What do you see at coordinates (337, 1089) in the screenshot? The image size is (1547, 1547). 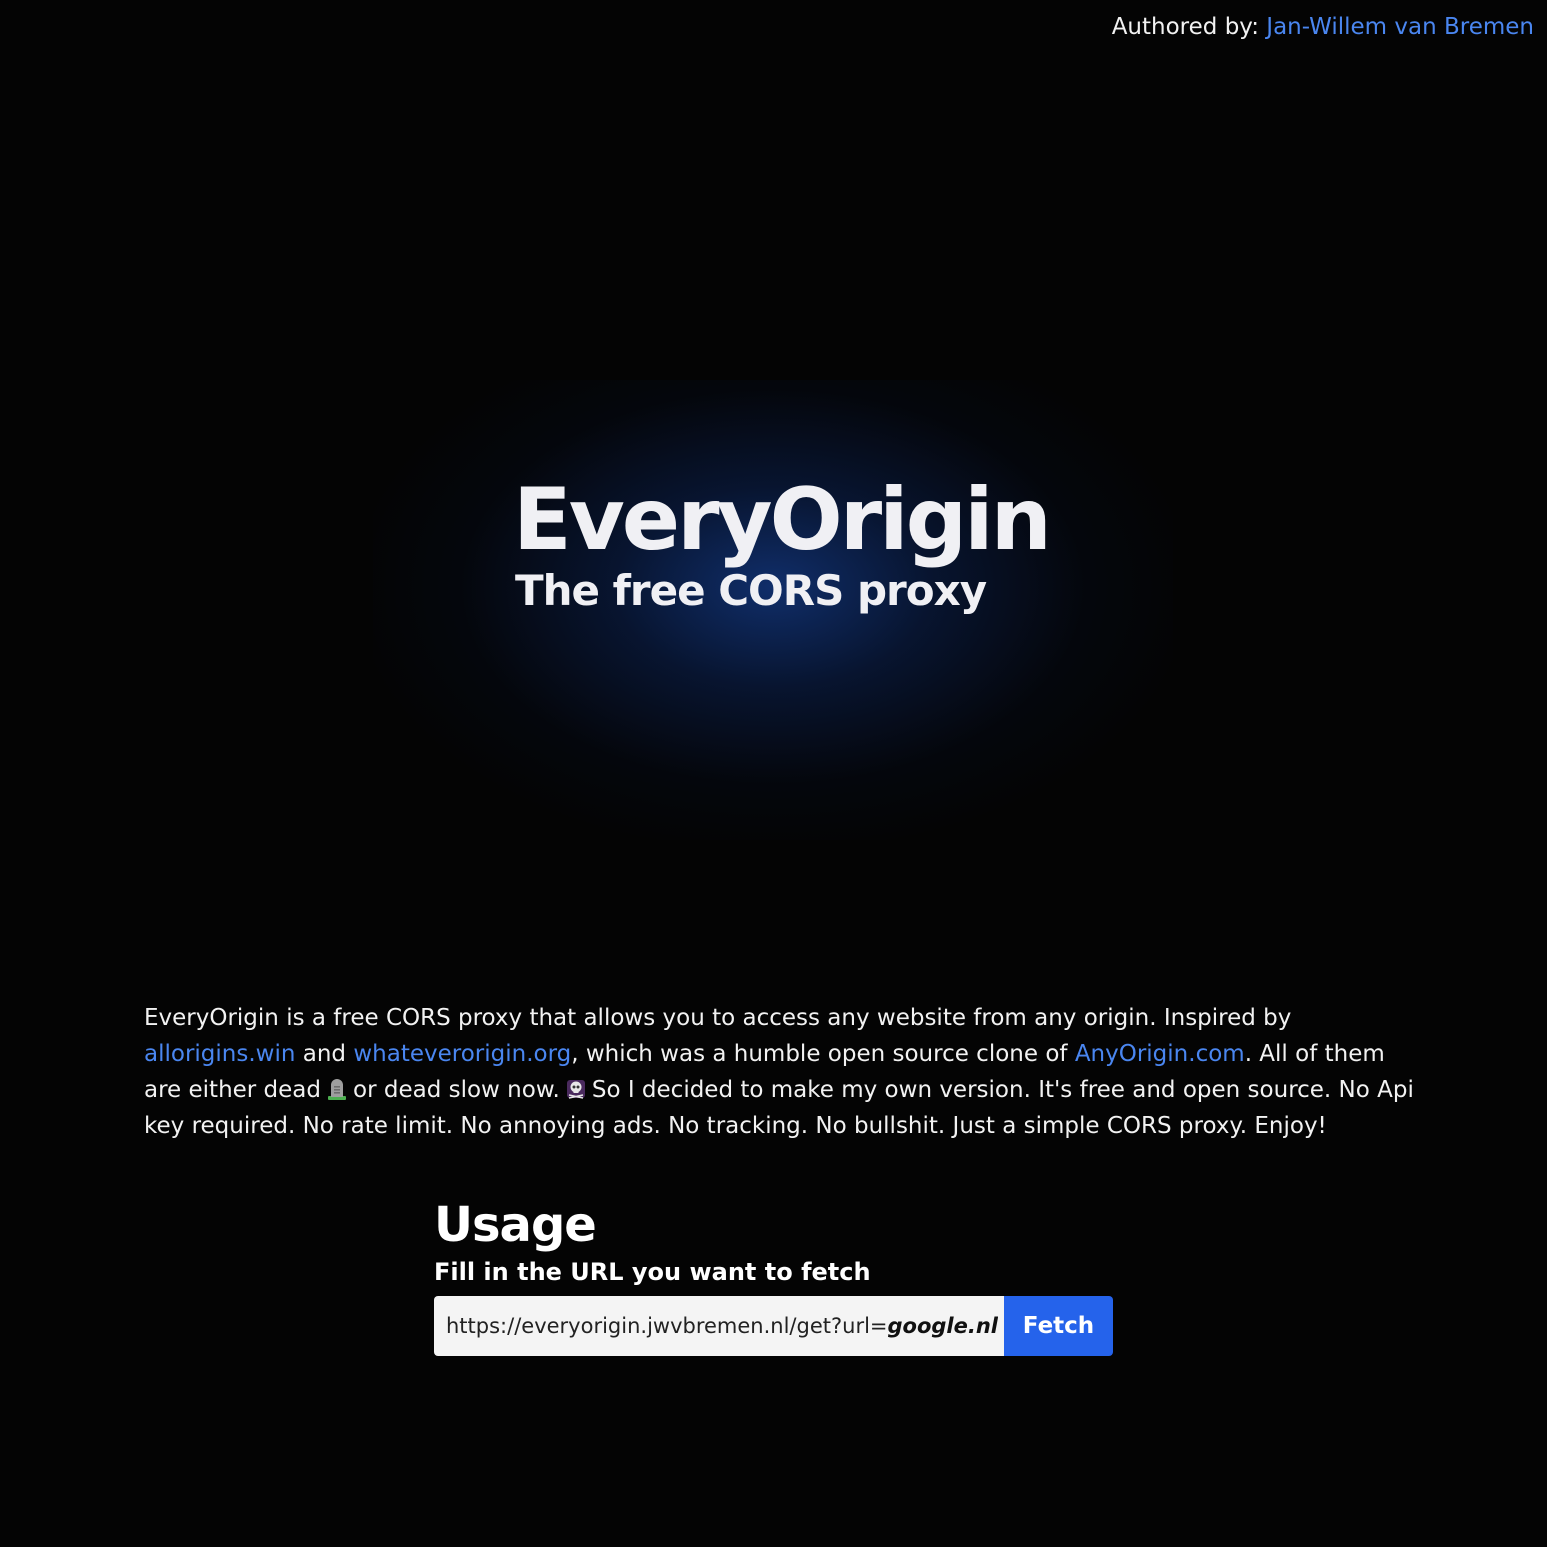 I see `headstone-icon` at bounding box center [337, 1089].